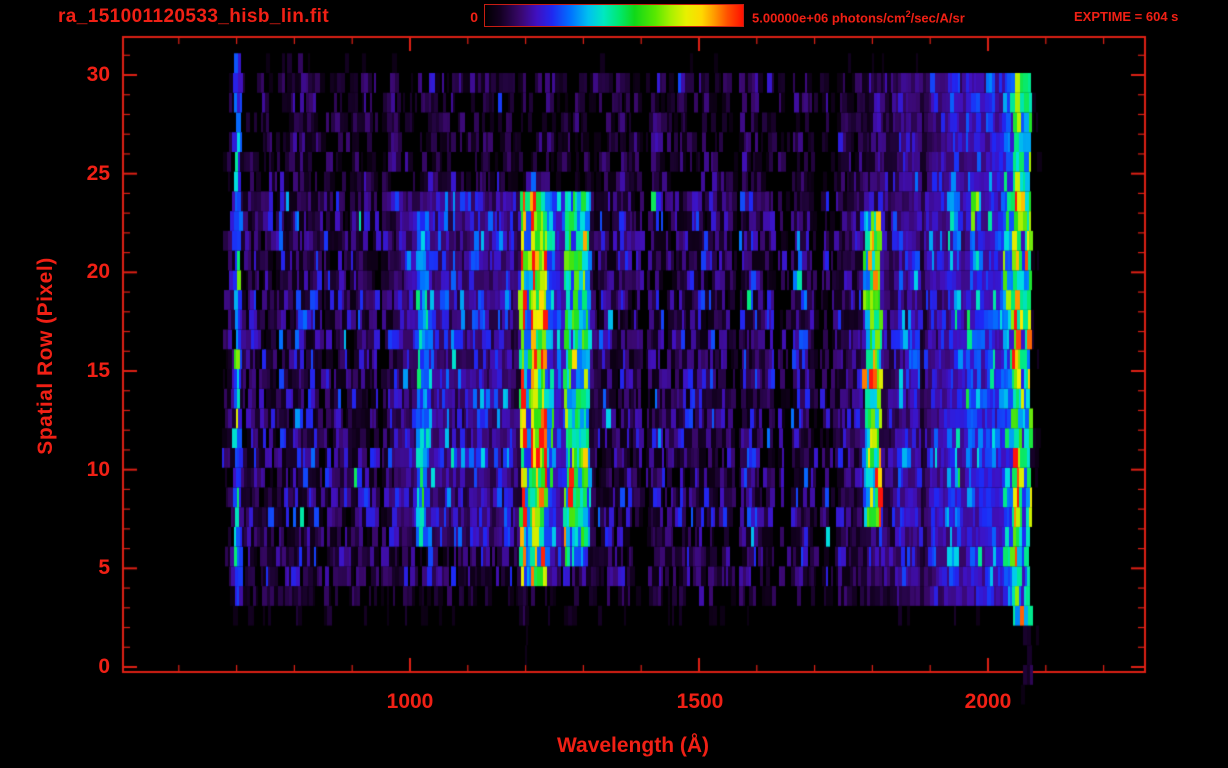  I want to click on y-tick-label-0: 0, so click(104, 666).